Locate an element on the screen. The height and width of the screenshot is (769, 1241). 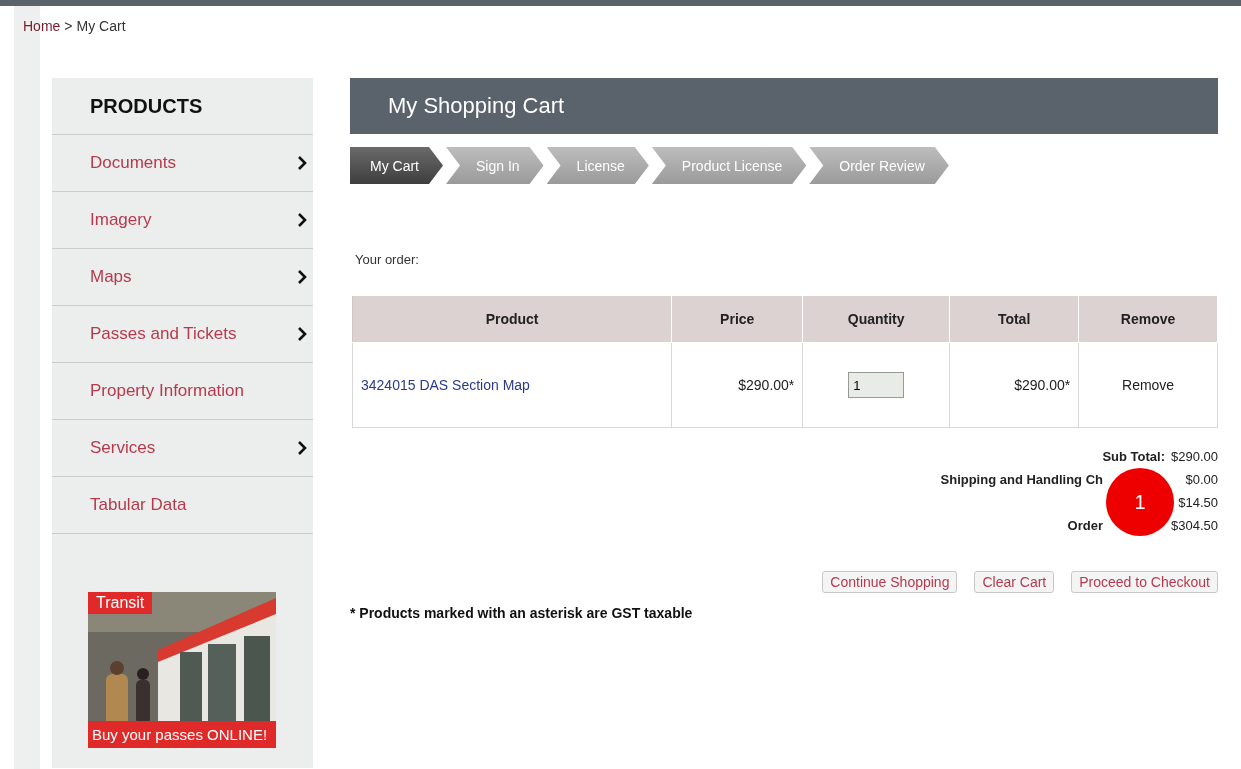
order-label: Your order: is located at coordinates (387, 259).